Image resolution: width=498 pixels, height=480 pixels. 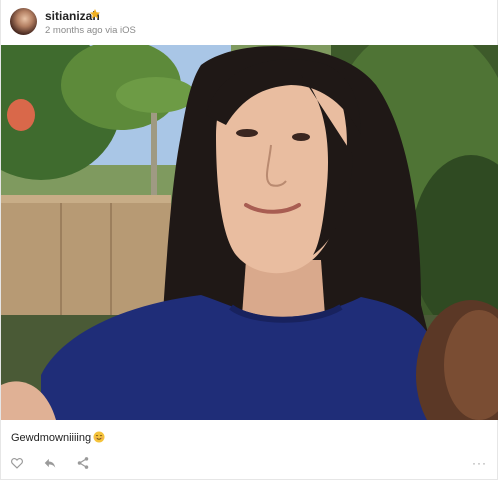 I want to click on avatar, so click(x=23, y=21).